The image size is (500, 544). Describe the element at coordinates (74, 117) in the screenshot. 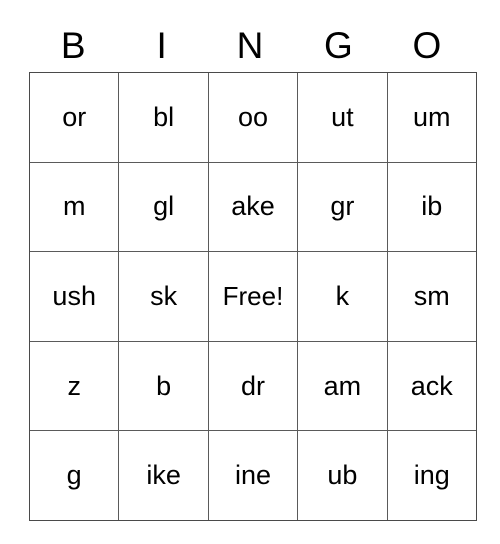

I see `bingo-cell-b1: or` at that location.